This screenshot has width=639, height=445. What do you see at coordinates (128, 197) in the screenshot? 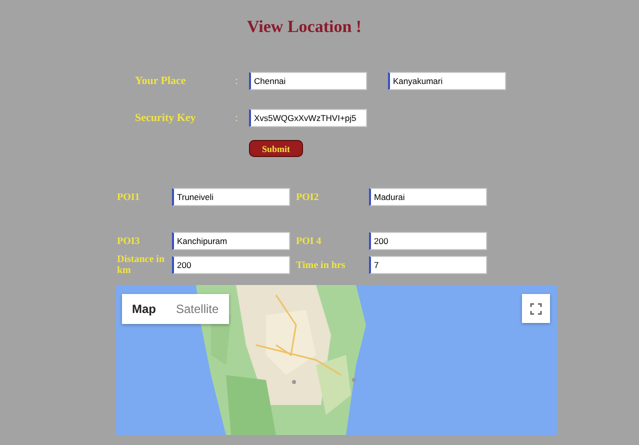
I see `field-label: POI1` at bounding box center [128, 197].